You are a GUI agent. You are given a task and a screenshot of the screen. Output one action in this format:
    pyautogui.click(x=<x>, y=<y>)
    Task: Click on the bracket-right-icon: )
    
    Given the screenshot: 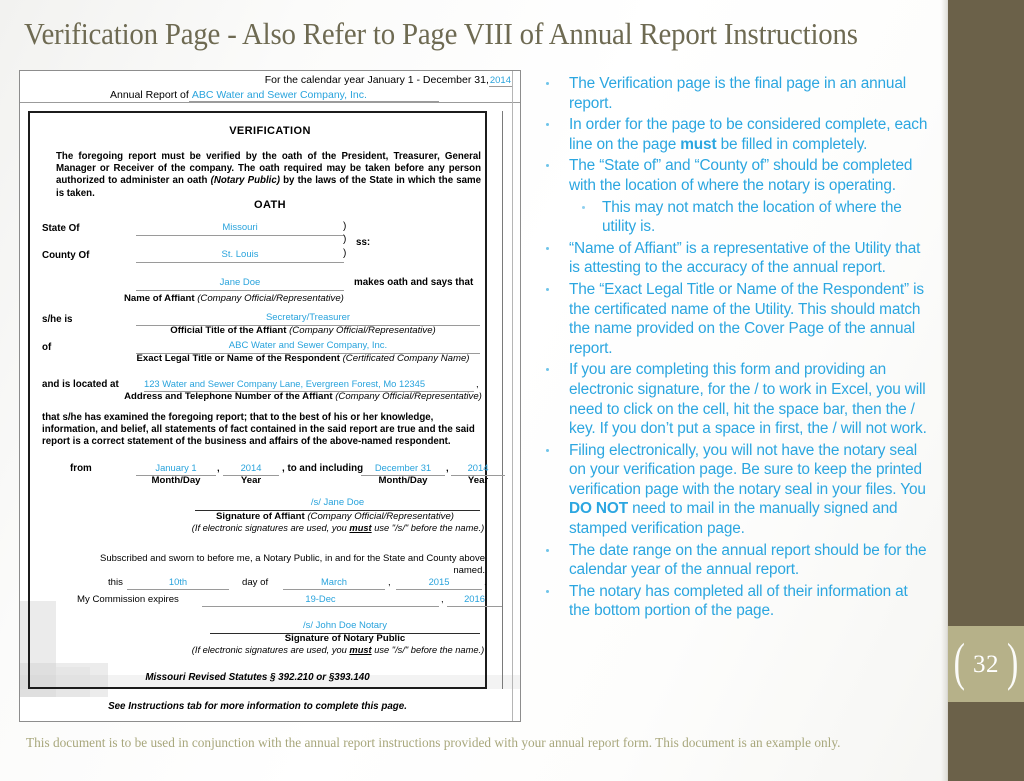 What is the action you would take?
    pyautogui.click(x=1013, y=663)
    